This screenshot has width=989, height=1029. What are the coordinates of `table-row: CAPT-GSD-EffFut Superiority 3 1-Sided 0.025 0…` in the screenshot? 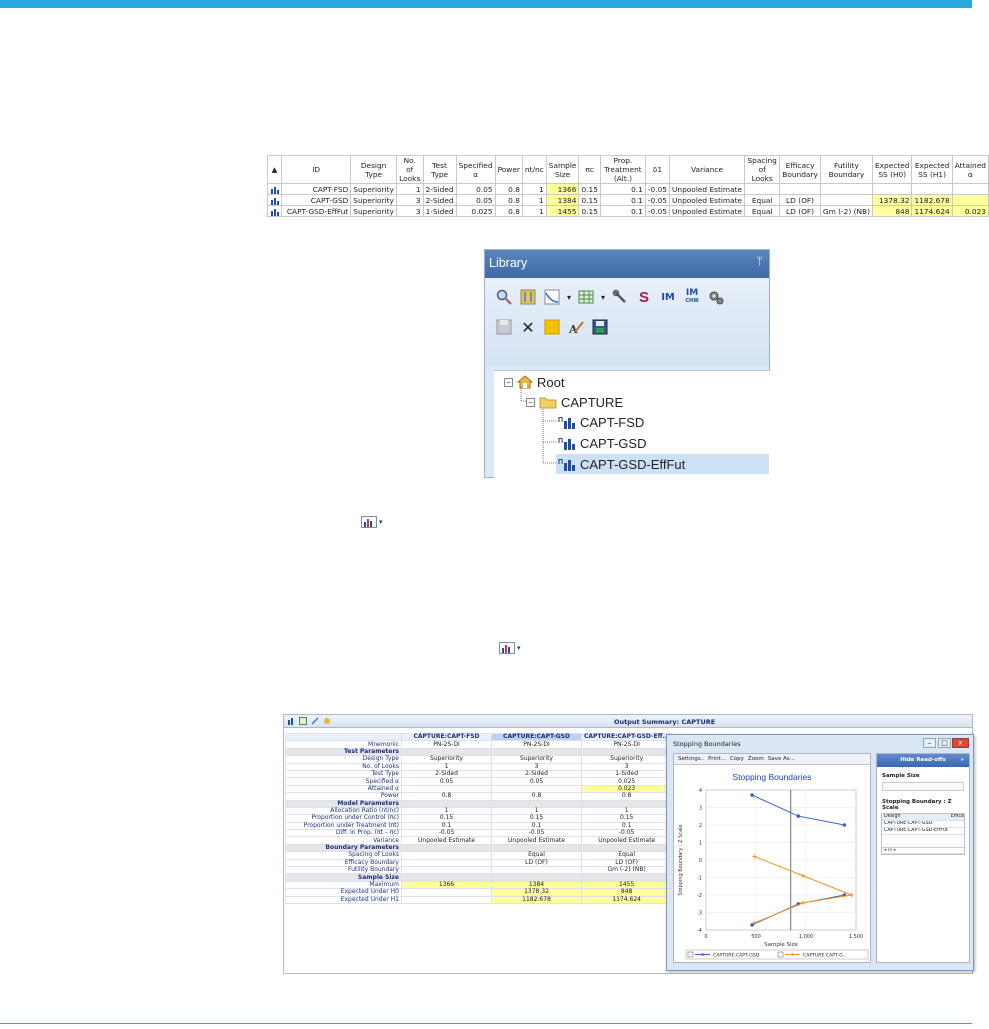 It's located at (628, 211).